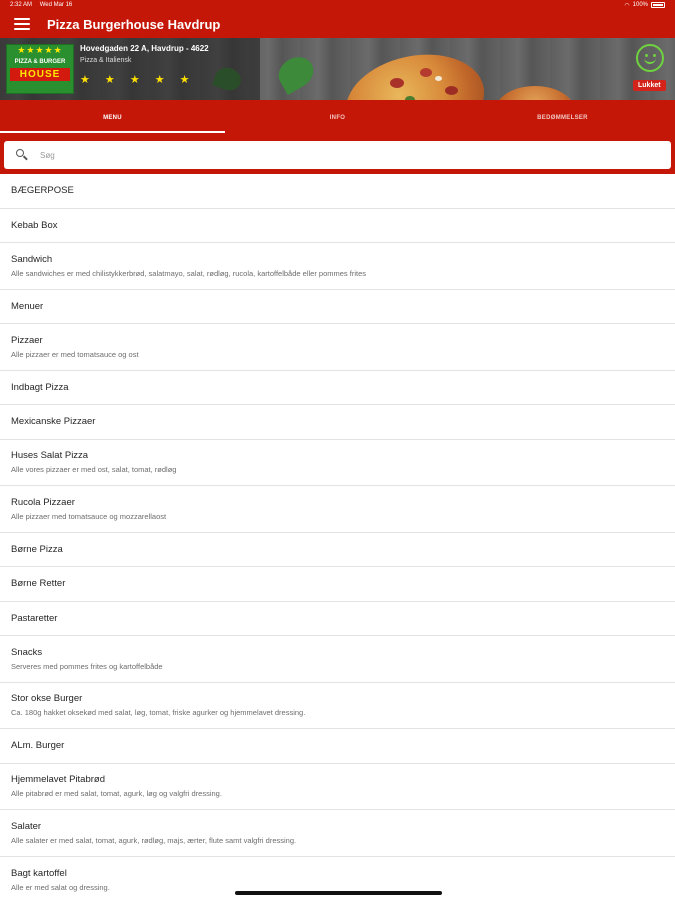 The image size is (675, 900). Describe the element at coordinates (134, 24) in the screenshot. I see `app-title: Pizza Burgerhouse Havdrup` at that location.